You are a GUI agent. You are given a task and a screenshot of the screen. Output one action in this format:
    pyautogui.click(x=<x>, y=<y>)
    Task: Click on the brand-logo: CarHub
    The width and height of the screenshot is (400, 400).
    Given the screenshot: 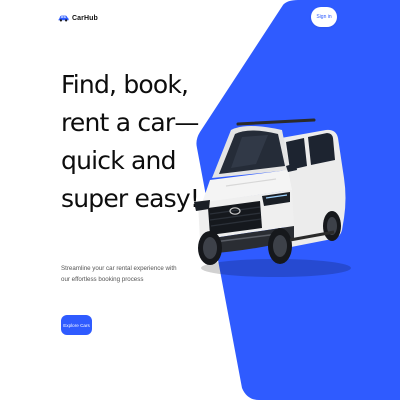 What is the action you would take?
    pyautogui.click(x=78, y=18)
    